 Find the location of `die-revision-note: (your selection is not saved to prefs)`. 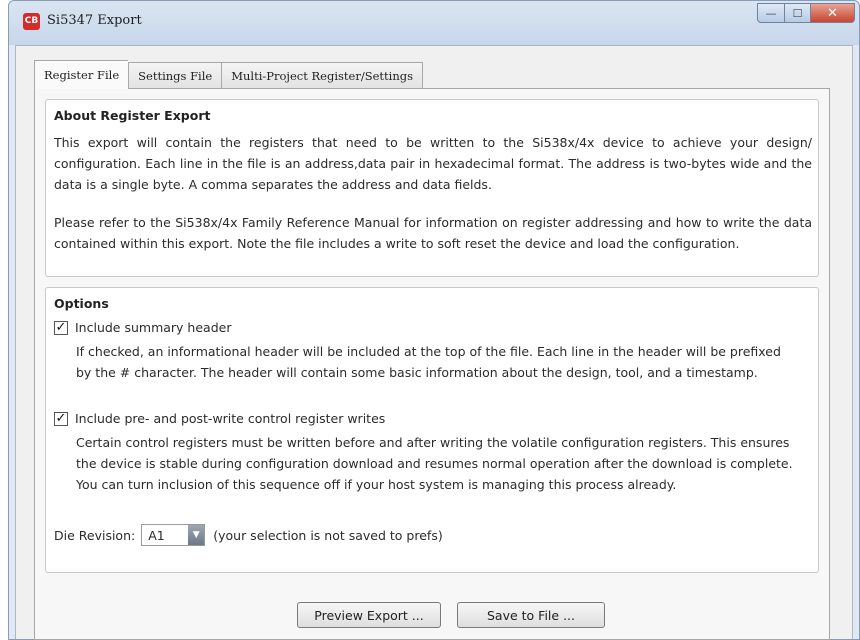

die-revision-note: (your selection is not saved to prefs) is located at coordinates (328, 535).